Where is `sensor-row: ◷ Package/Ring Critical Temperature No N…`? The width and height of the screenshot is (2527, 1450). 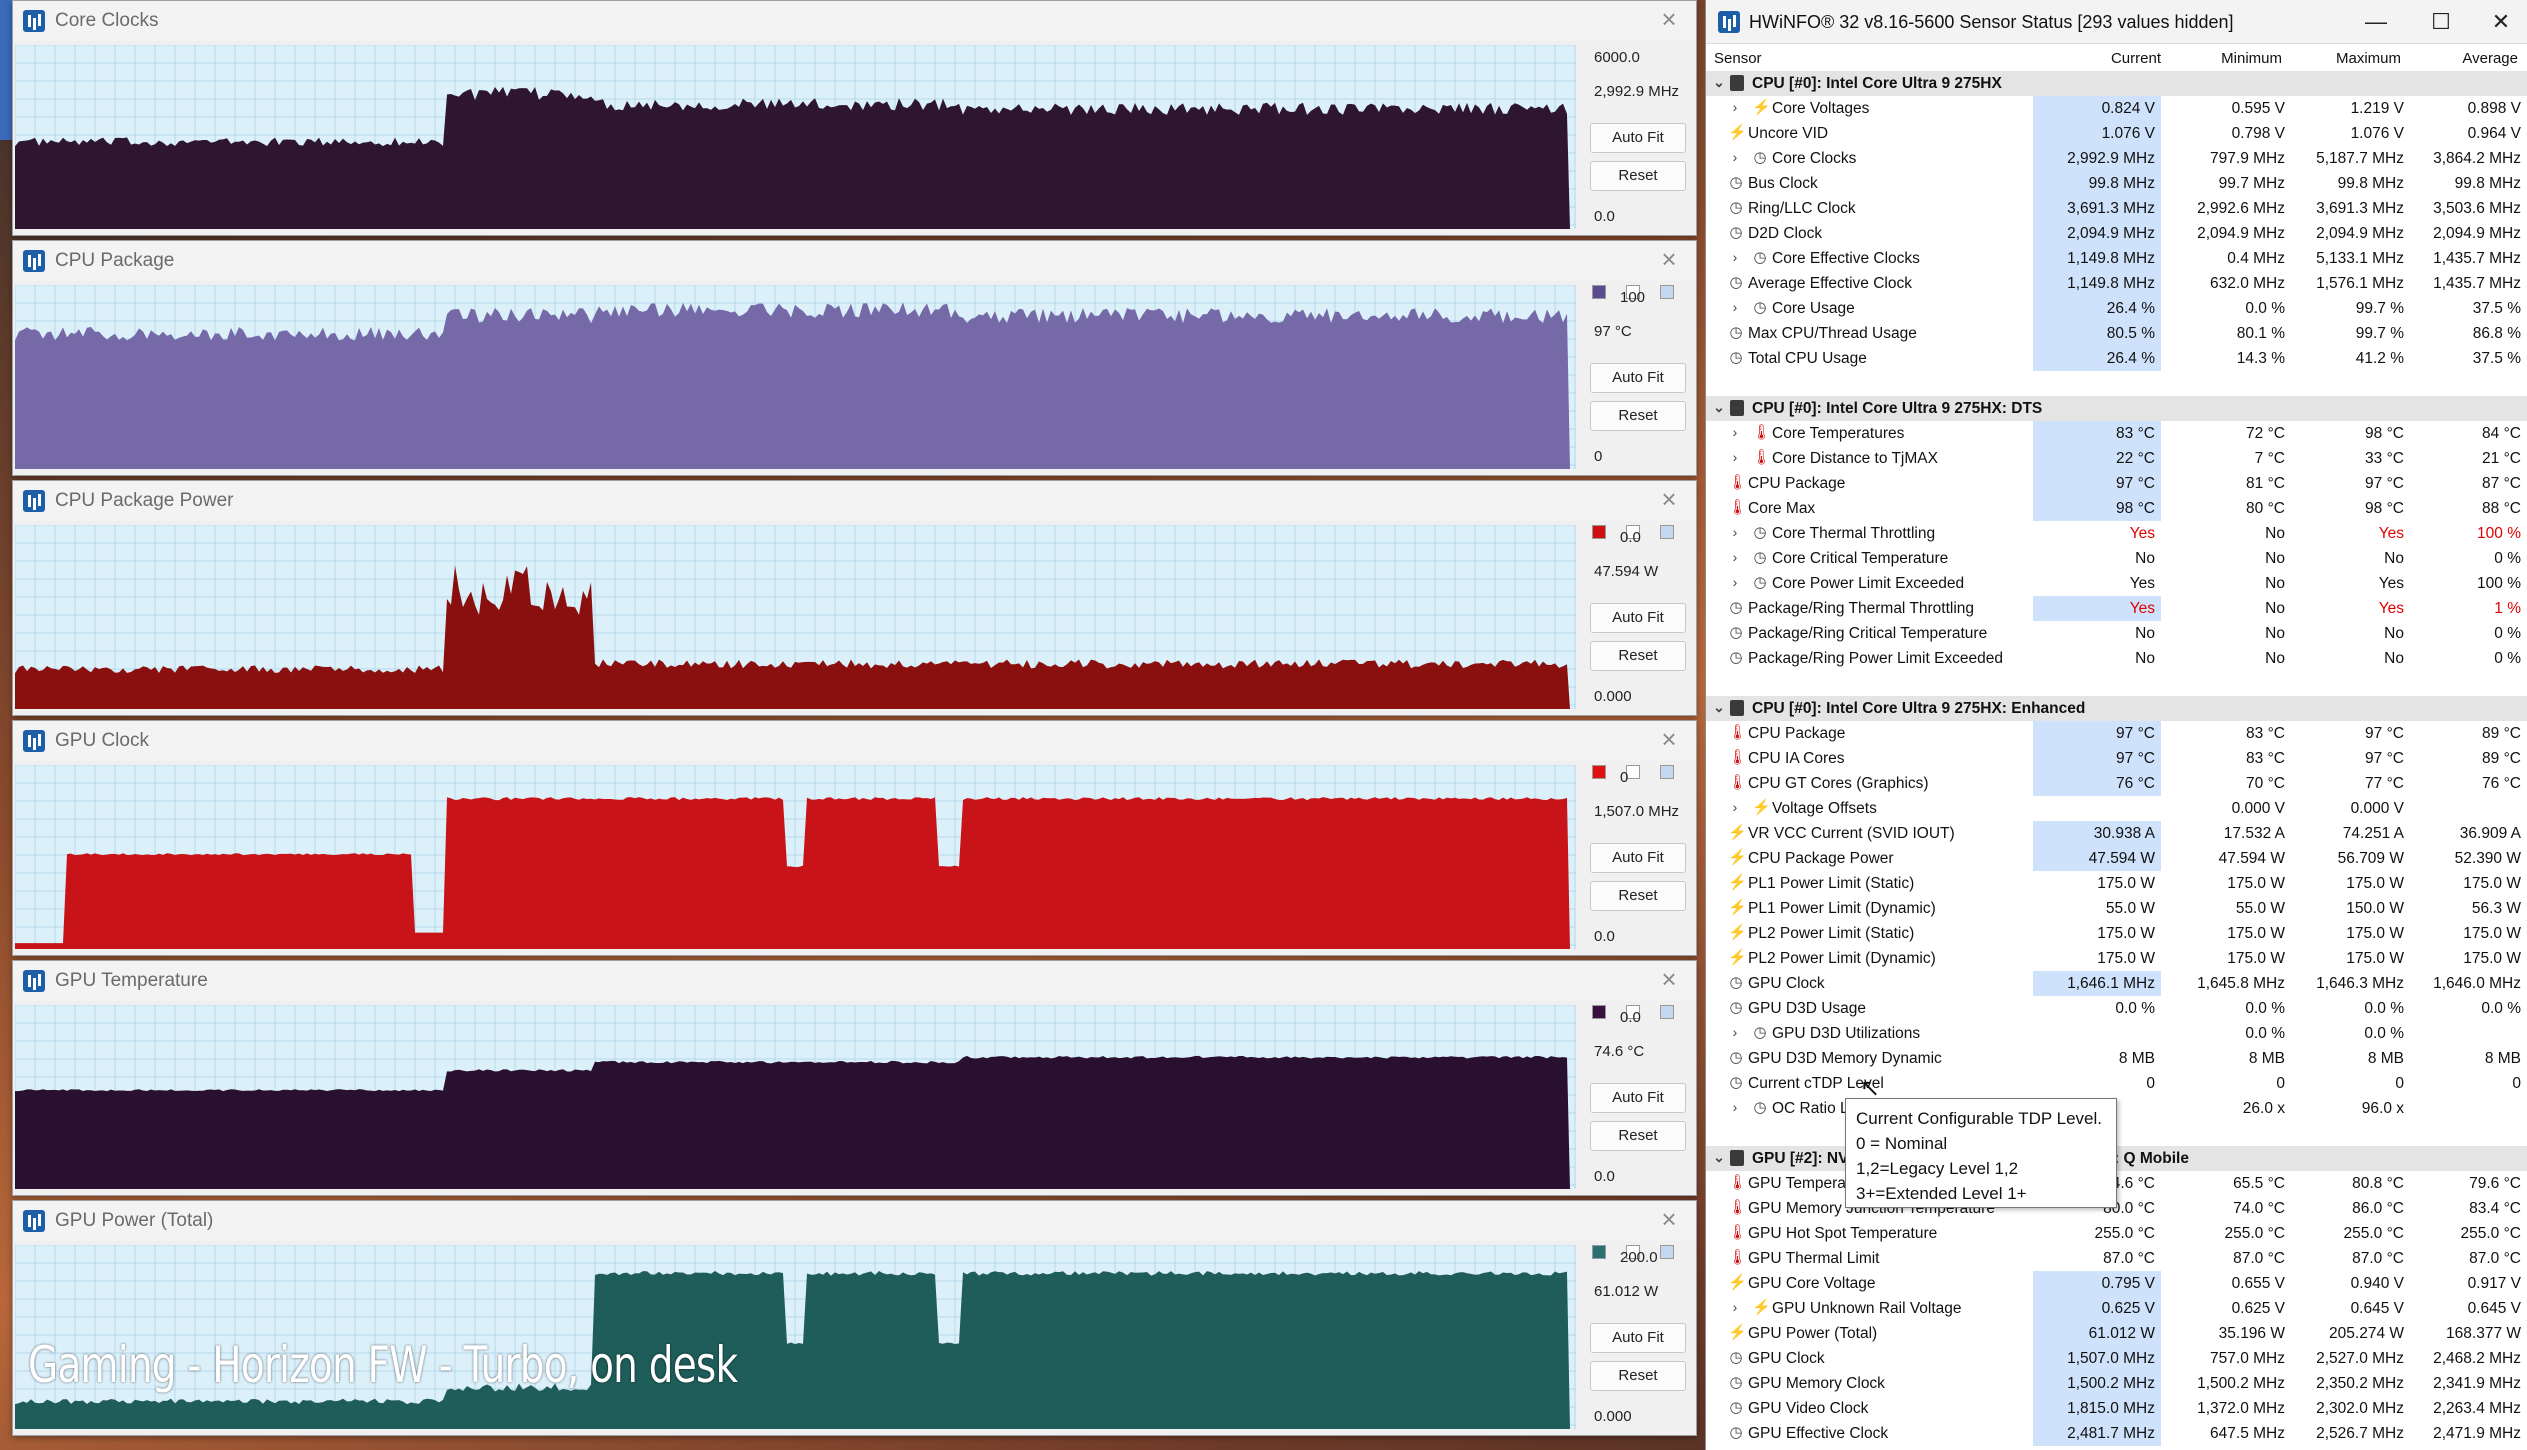
sensor-row: ◷ Package/Ring Critical Temperature No N… is located at coordinates (2116, 633).